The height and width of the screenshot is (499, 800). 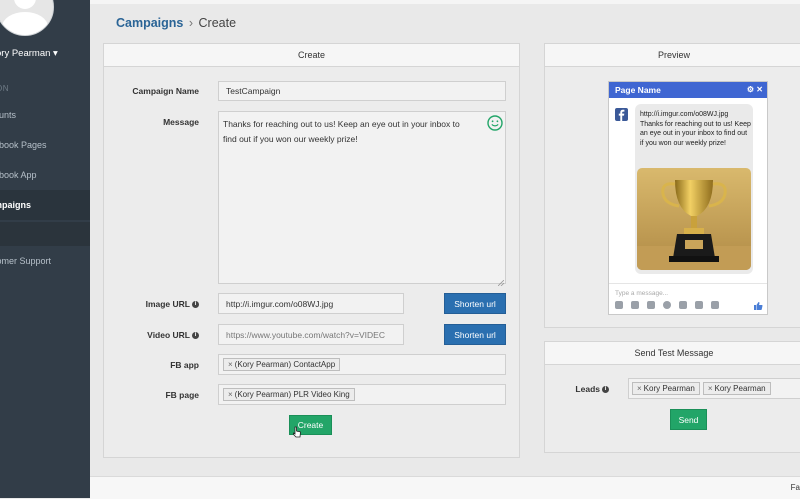 What do you see at coordinates (149, 23) in the screenshot?
I see `breadcrumb-campaigns-link: Campaigns` at bounding box center [149, 23].